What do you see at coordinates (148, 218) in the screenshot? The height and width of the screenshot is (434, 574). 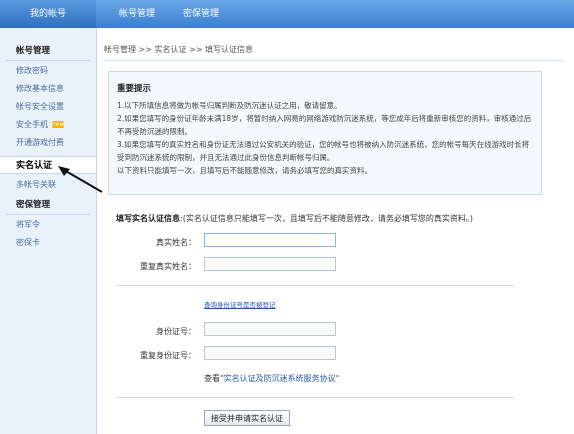 I see `form-heading-title: 填写实名认证信息` at bounding box center [148, 218].